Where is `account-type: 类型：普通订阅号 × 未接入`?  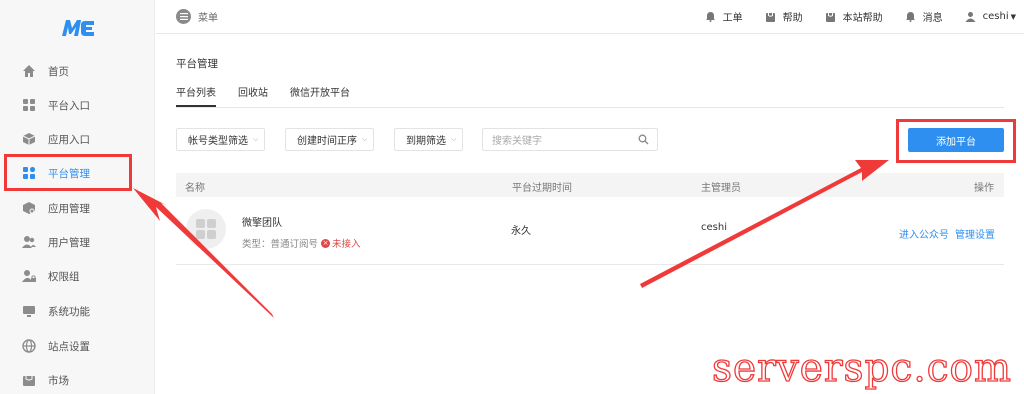
account-type: 类型：普通订阅号 × 未接入 is located at coordinates (301, 243).